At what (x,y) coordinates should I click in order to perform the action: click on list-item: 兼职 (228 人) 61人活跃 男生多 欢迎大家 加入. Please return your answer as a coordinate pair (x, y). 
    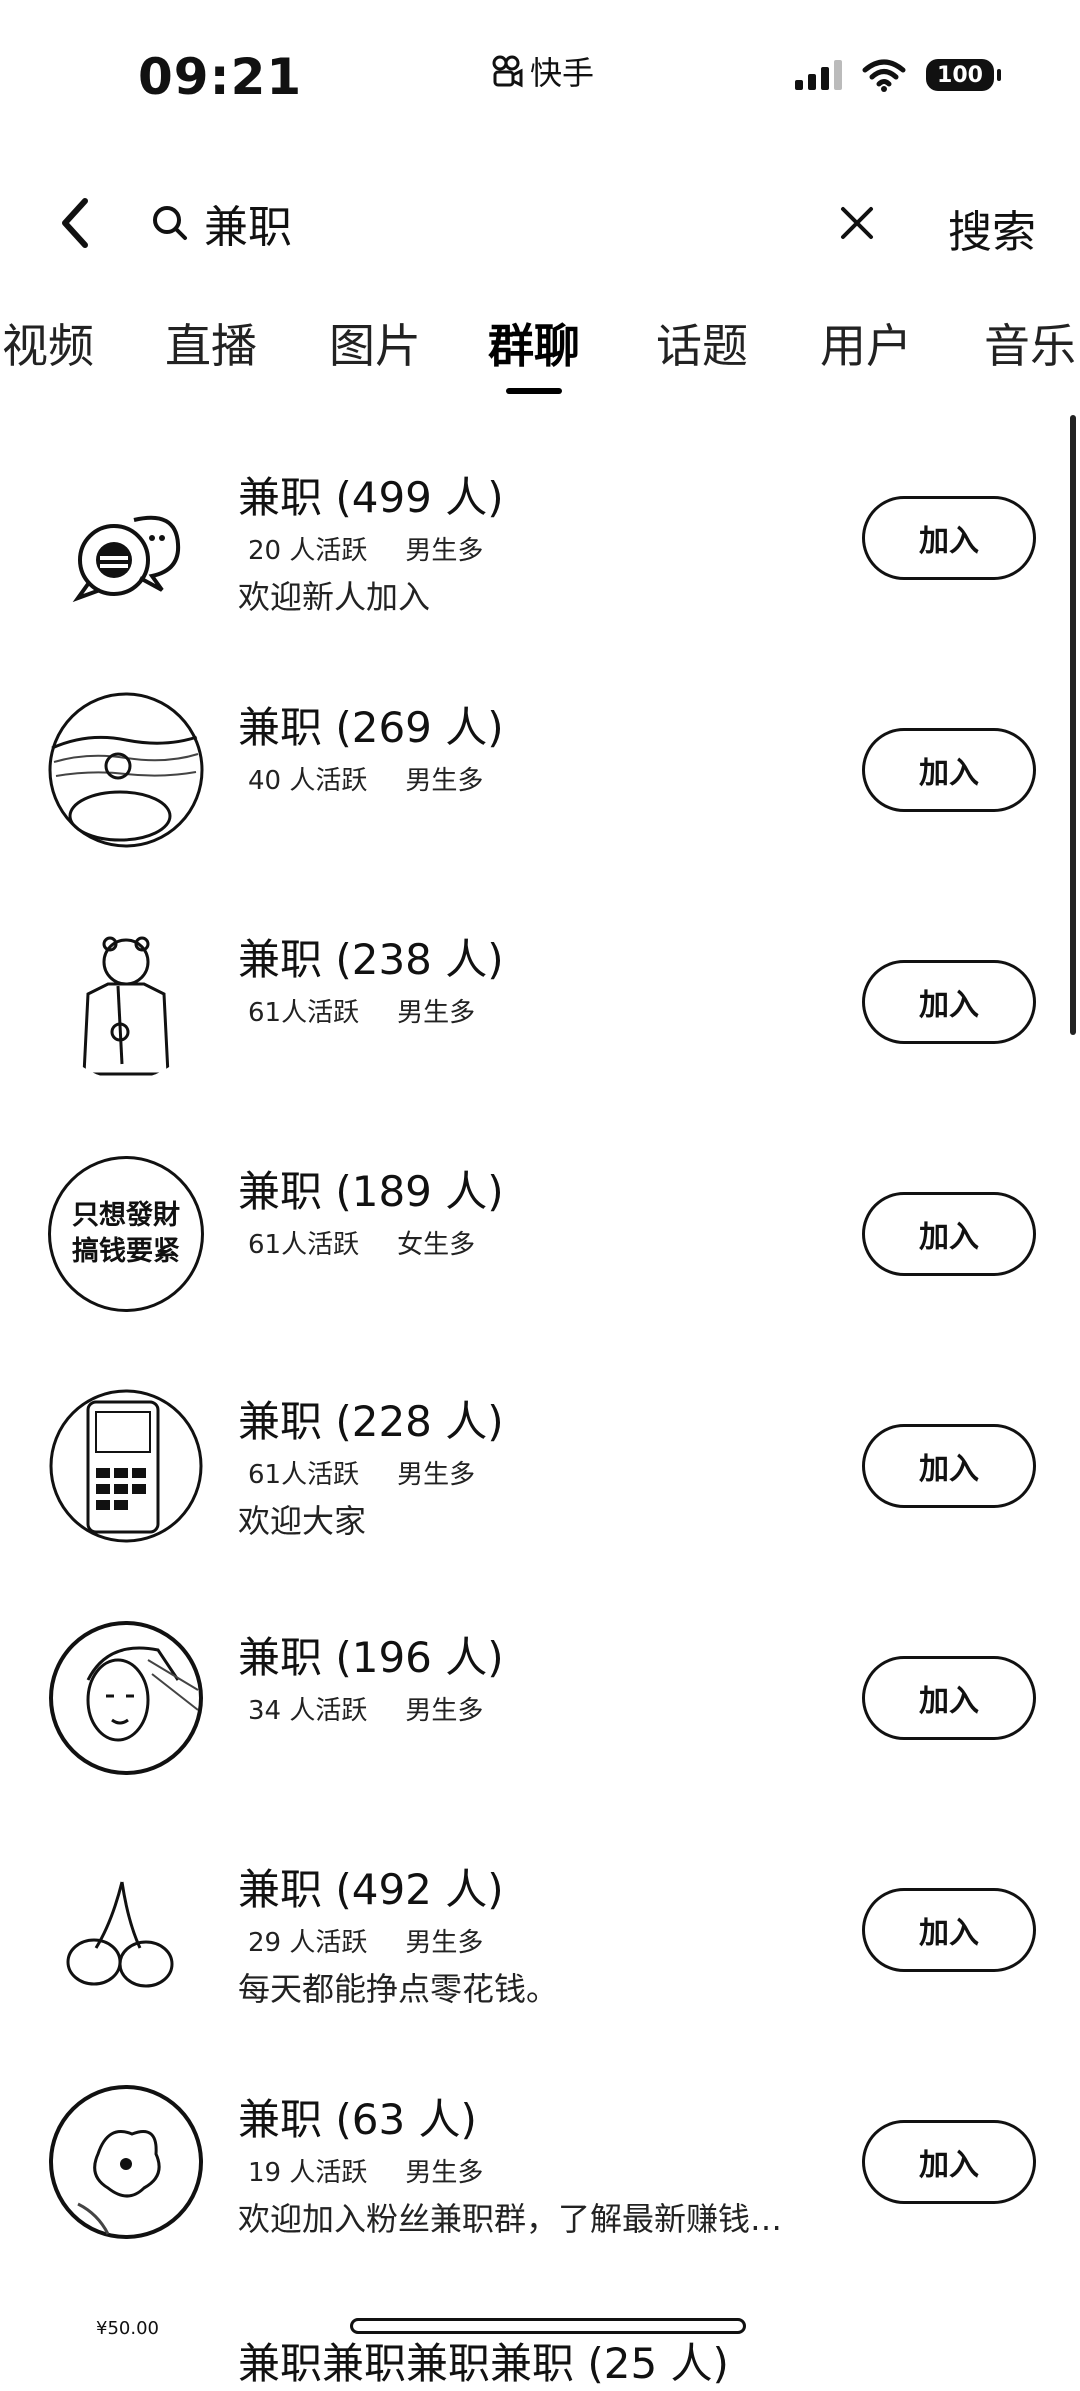
    Looking at the image, I should click on (540, 1488).